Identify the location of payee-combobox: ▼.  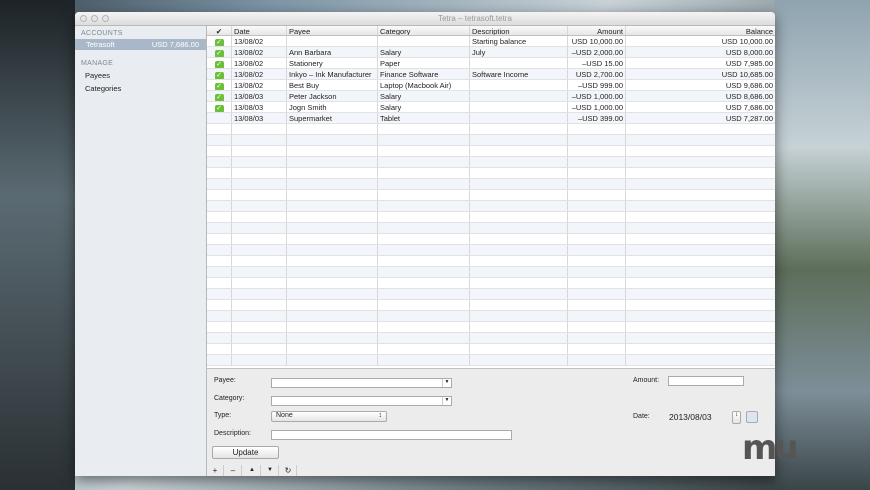
(361, 383).